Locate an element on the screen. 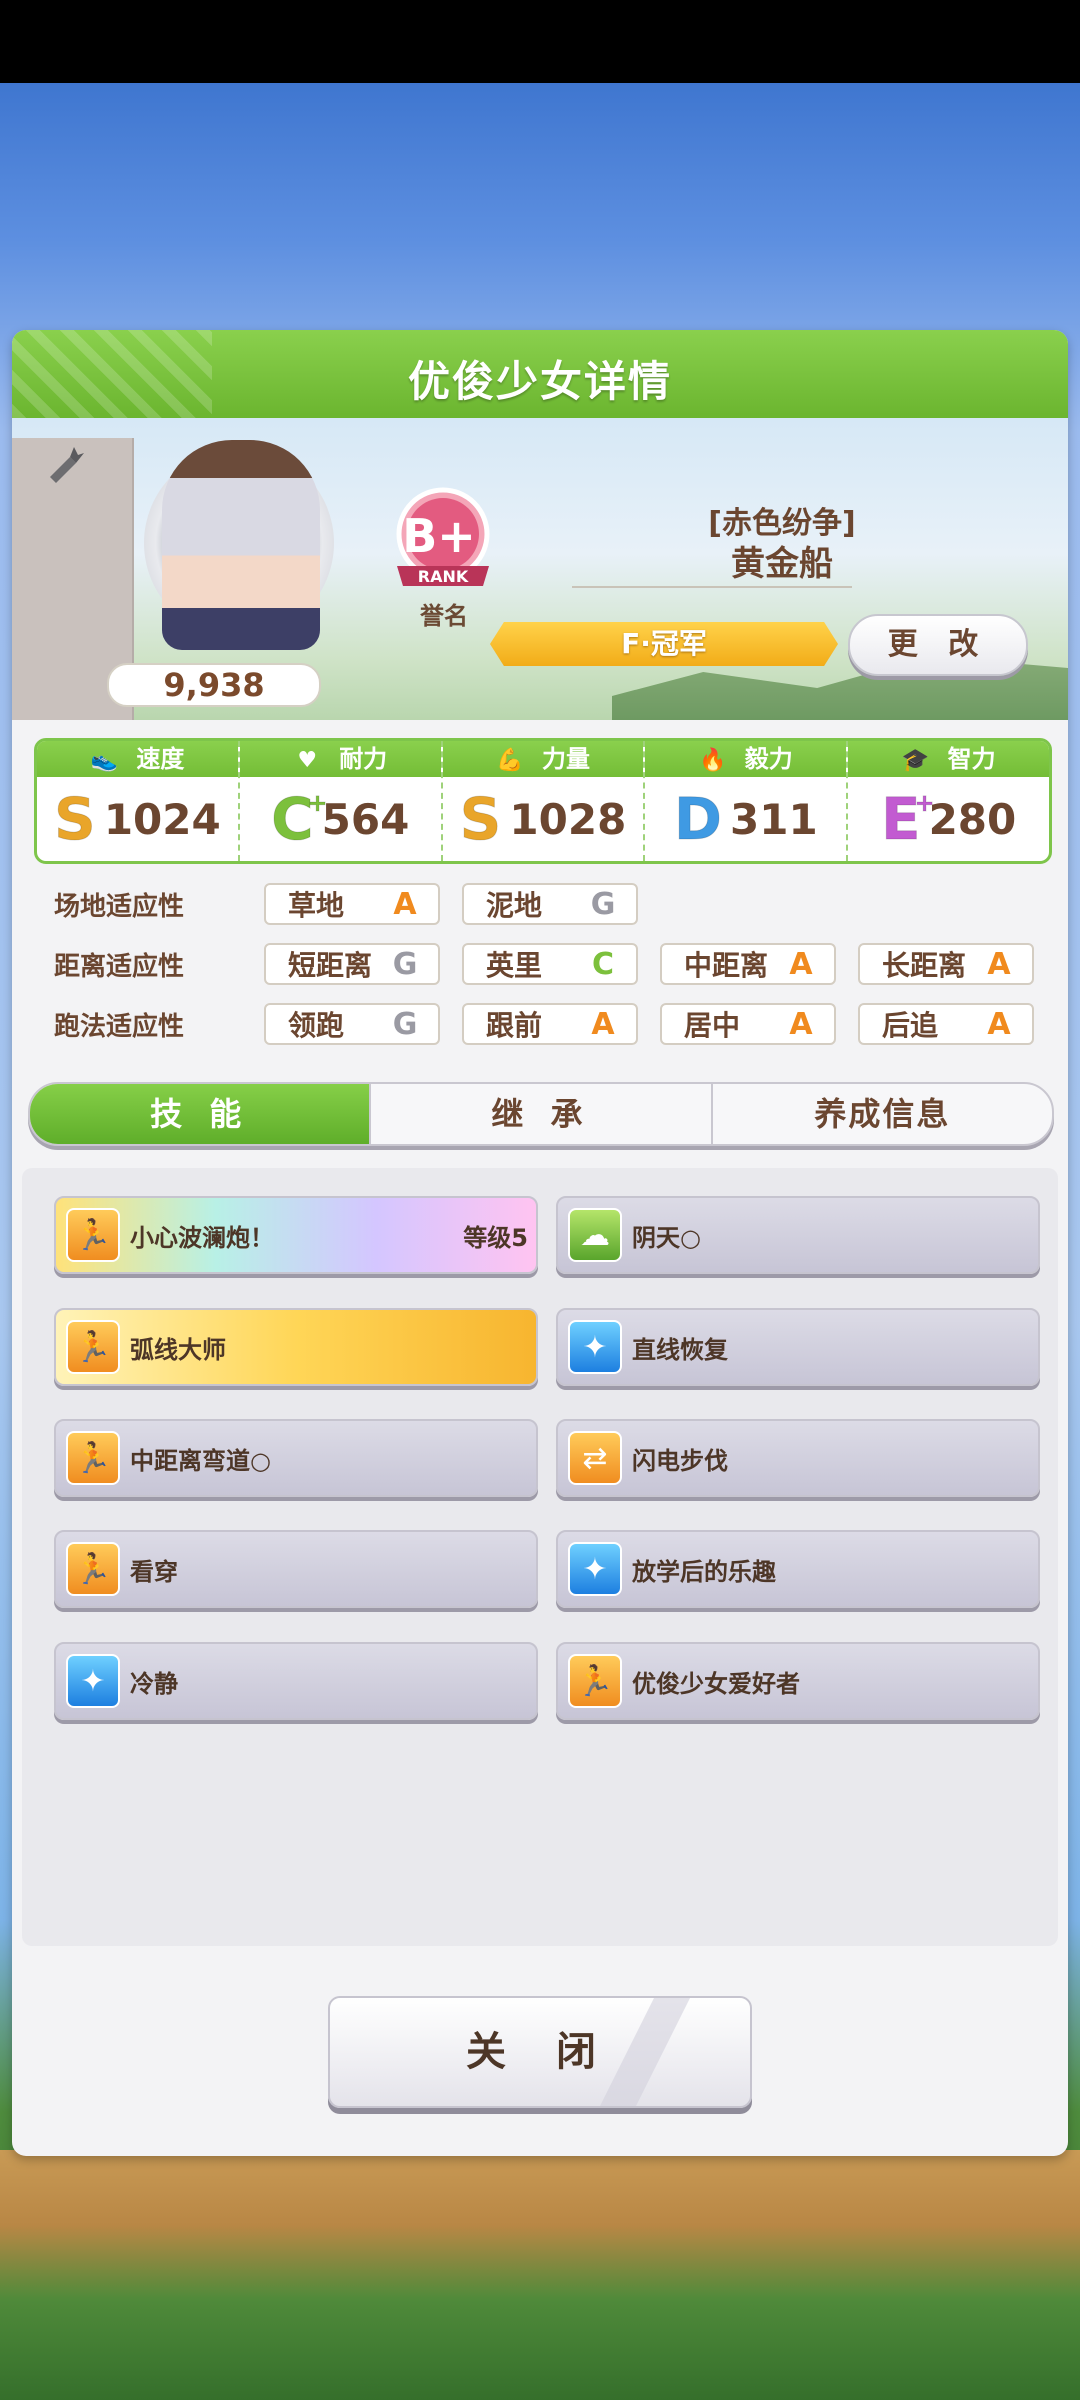 This screenshot has width=1080, height=2400. skill-item: ✦ 直线恢复 is located at coordinates (798, 1347).